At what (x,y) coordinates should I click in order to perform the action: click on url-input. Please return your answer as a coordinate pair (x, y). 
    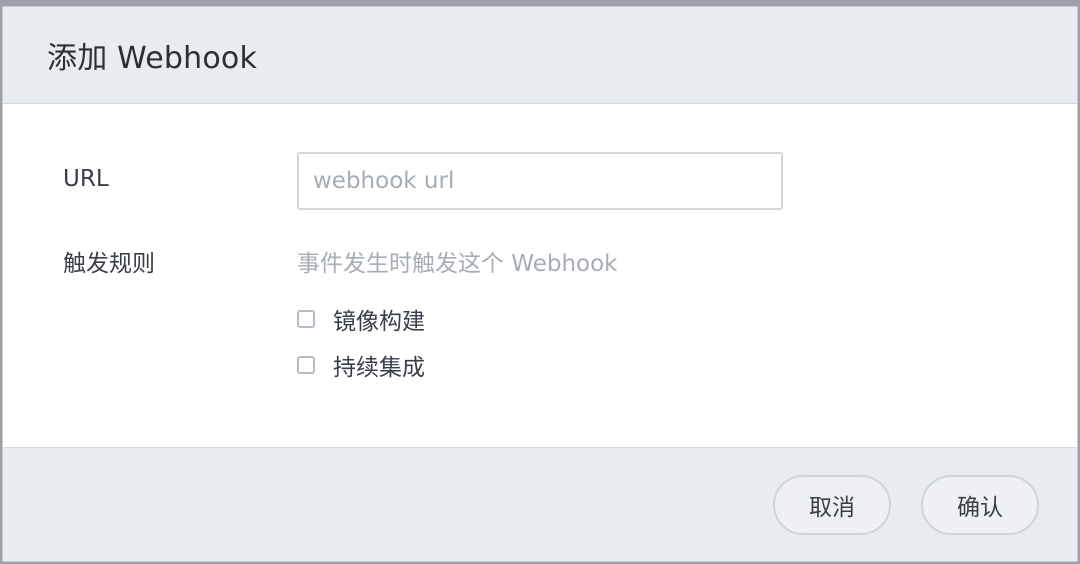
    Looking at the image, I should click on (540, 181).